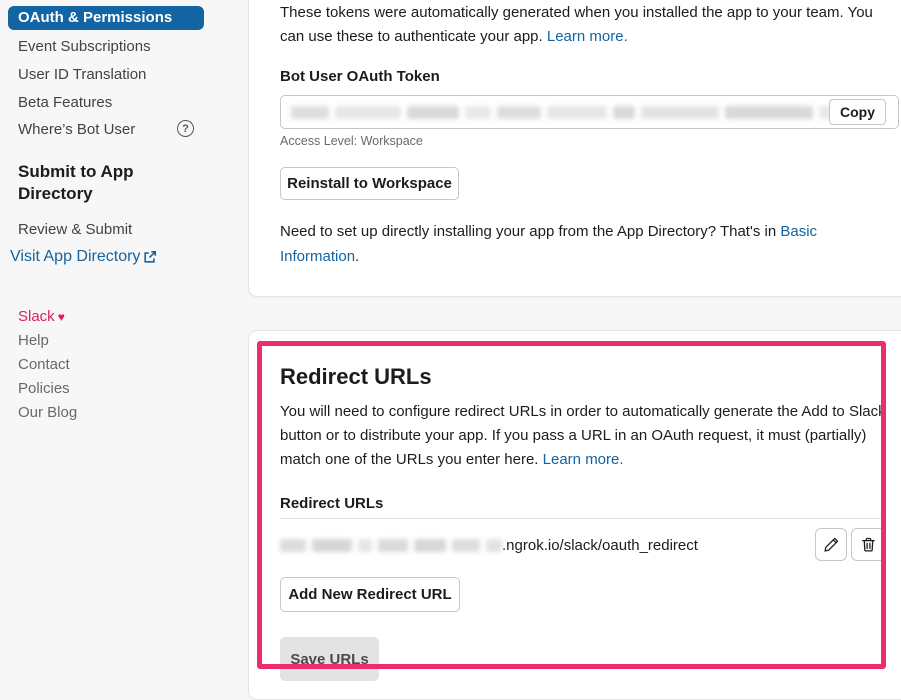 This screenshot has height=700, width=901. What do you see at coordinates (370, 594) in the screenshot?
I see `add-redirect-url-button: Add New Redirect URL` at bounding box center [370, 594].